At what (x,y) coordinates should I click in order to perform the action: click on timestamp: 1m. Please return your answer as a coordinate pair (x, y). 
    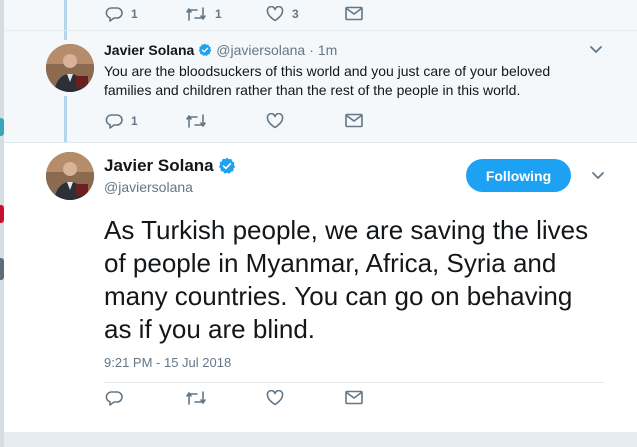
    Looking at the image, I should click on (327, 50).